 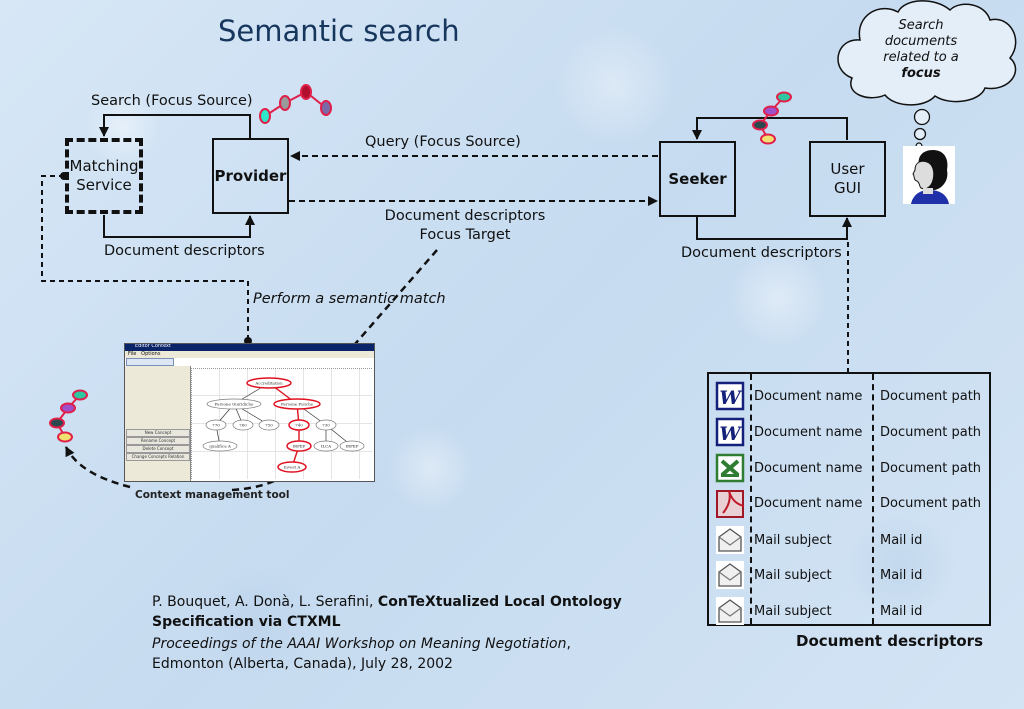 I want to click on tree-node-label: Persone Fisiche, so click(x=297, y=404).